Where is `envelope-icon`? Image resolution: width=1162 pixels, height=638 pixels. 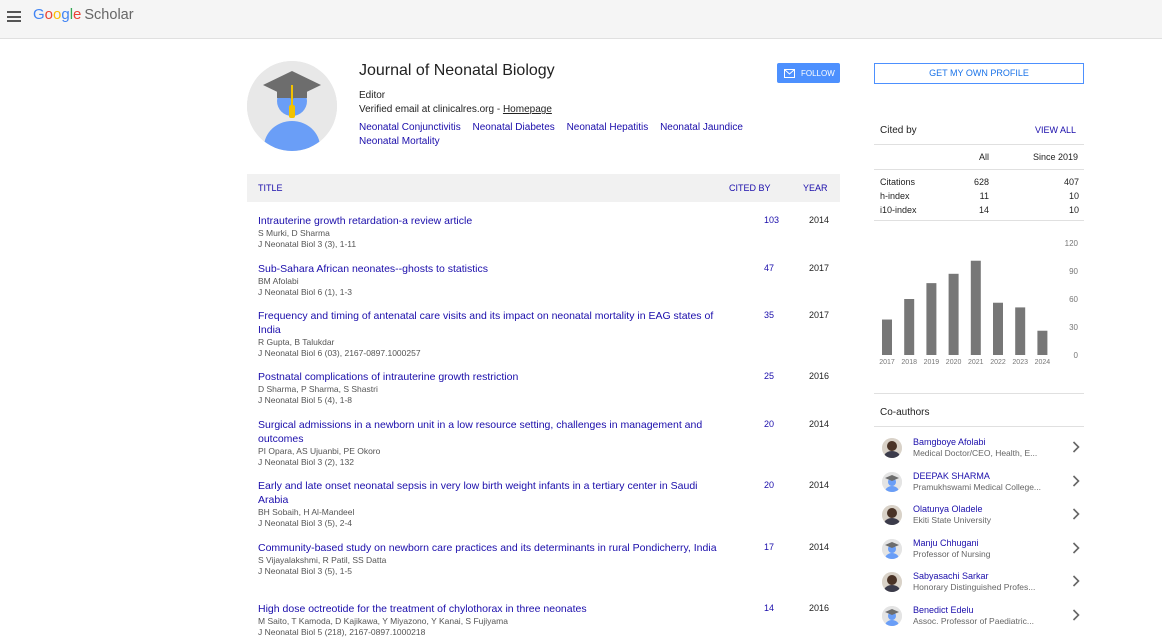
envelope-icon is located at coordinates (789, 73).